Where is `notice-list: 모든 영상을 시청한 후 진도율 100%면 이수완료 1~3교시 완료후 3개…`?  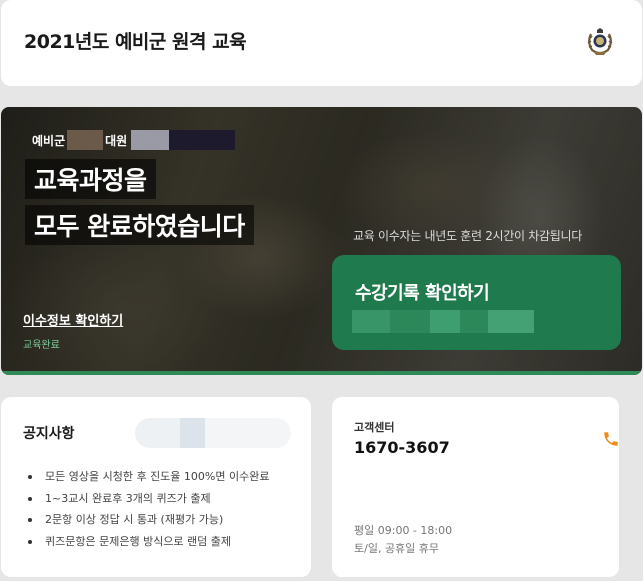
notice-list: 모든 영상을 시청한 후 진도율 100%면 이수완료 1~3교시 완료후 3개… is located at coordinates (147, 513).